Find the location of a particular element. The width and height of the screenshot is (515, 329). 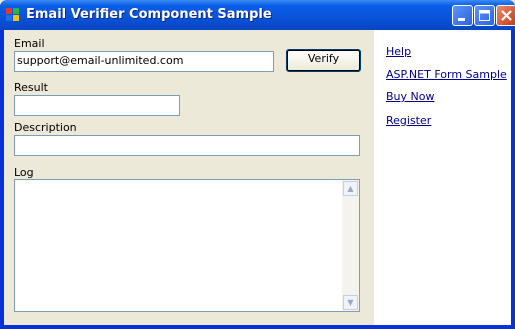

log-scrollbar: ▲ ▼ is located at coordinates (350, 245).